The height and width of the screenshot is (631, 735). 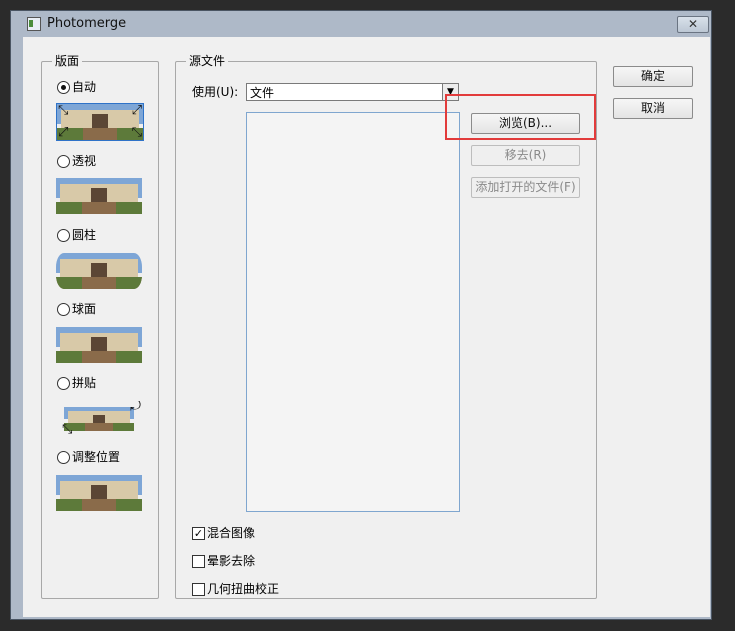 I want to click on perspective-layout-icon, so click(x=99, y=196).